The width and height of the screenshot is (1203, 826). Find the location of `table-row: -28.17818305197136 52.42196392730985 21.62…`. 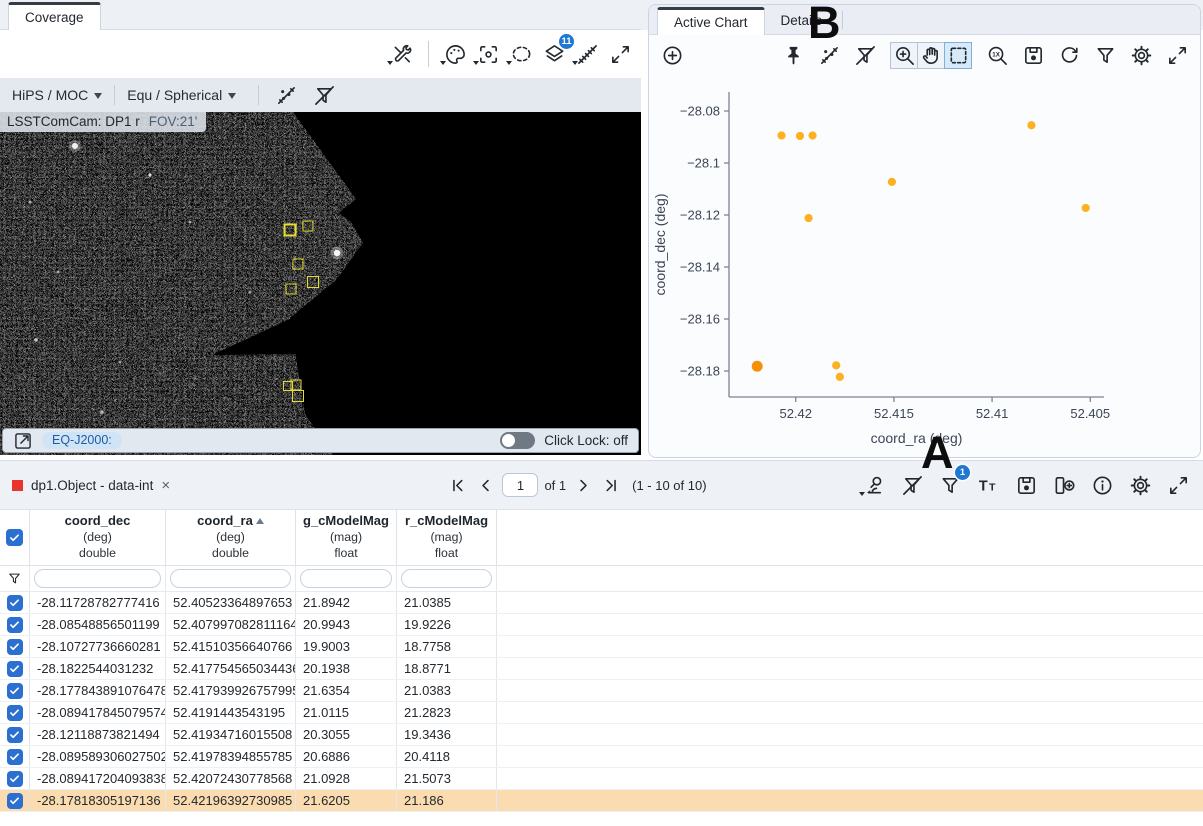

table-row: -28.17818305197136 52.42196392730985 21.62… is located at coordinates (601, 801).